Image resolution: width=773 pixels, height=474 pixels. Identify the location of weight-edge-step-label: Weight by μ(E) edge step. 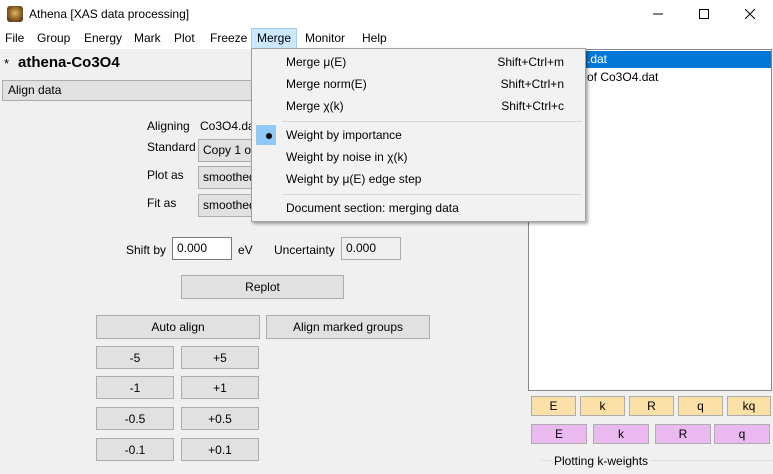
(354, 179).